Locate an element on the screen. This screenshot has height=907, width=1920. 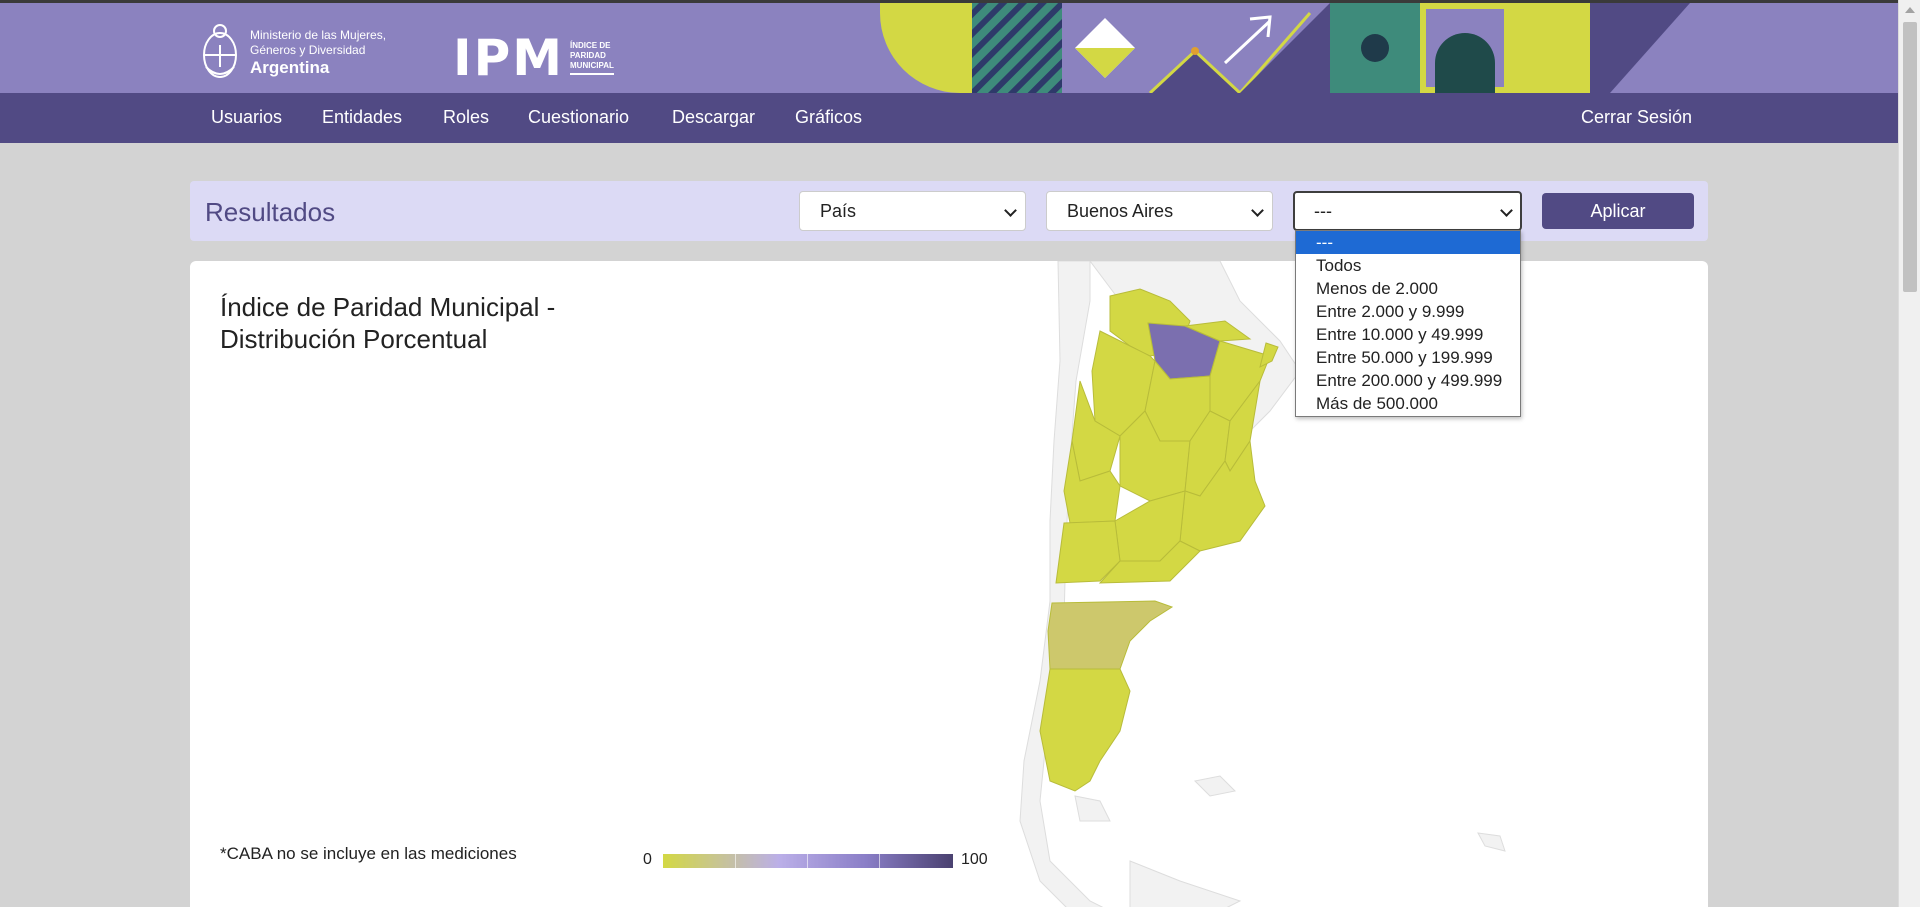
nav-item-graficos: Gráficos is located at coordinates (828, 117).